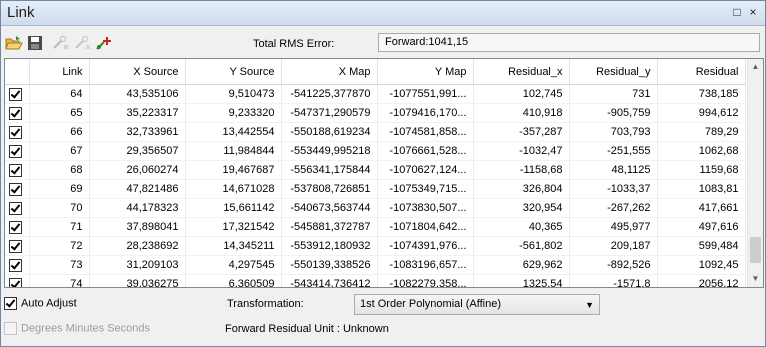  I want to click on column-header: Residual, so click(701, 72).